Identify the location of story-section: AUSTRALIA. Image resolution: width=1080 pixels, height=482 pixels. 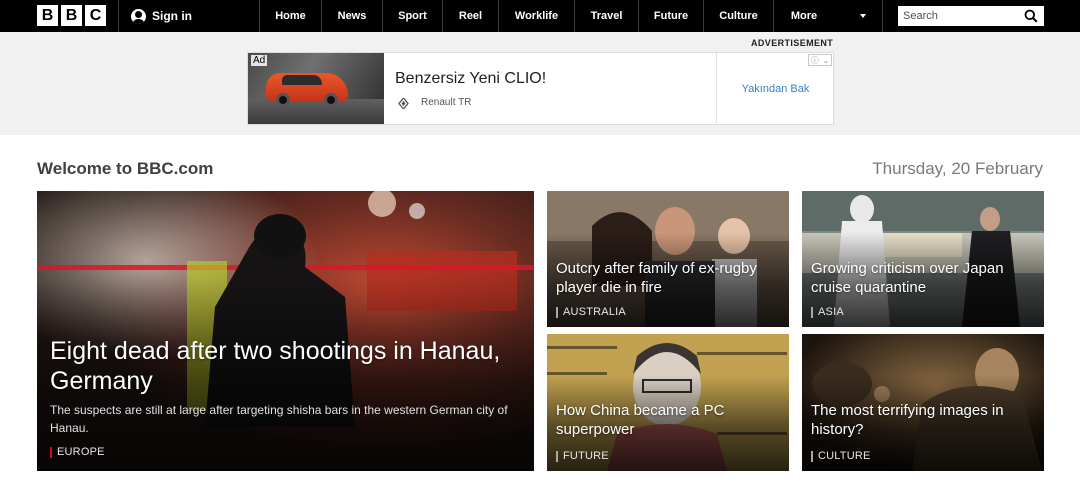
(591, 312).